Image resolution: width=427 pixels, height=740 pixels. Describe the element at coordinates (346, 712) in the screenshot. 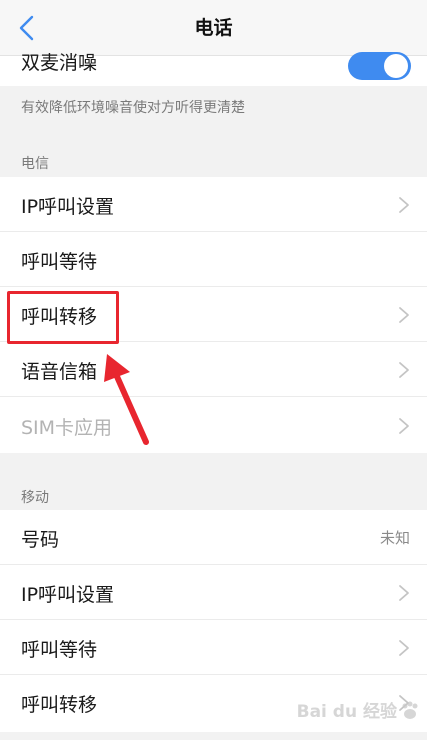

I see `watermark: Bai du 经验` at that location.